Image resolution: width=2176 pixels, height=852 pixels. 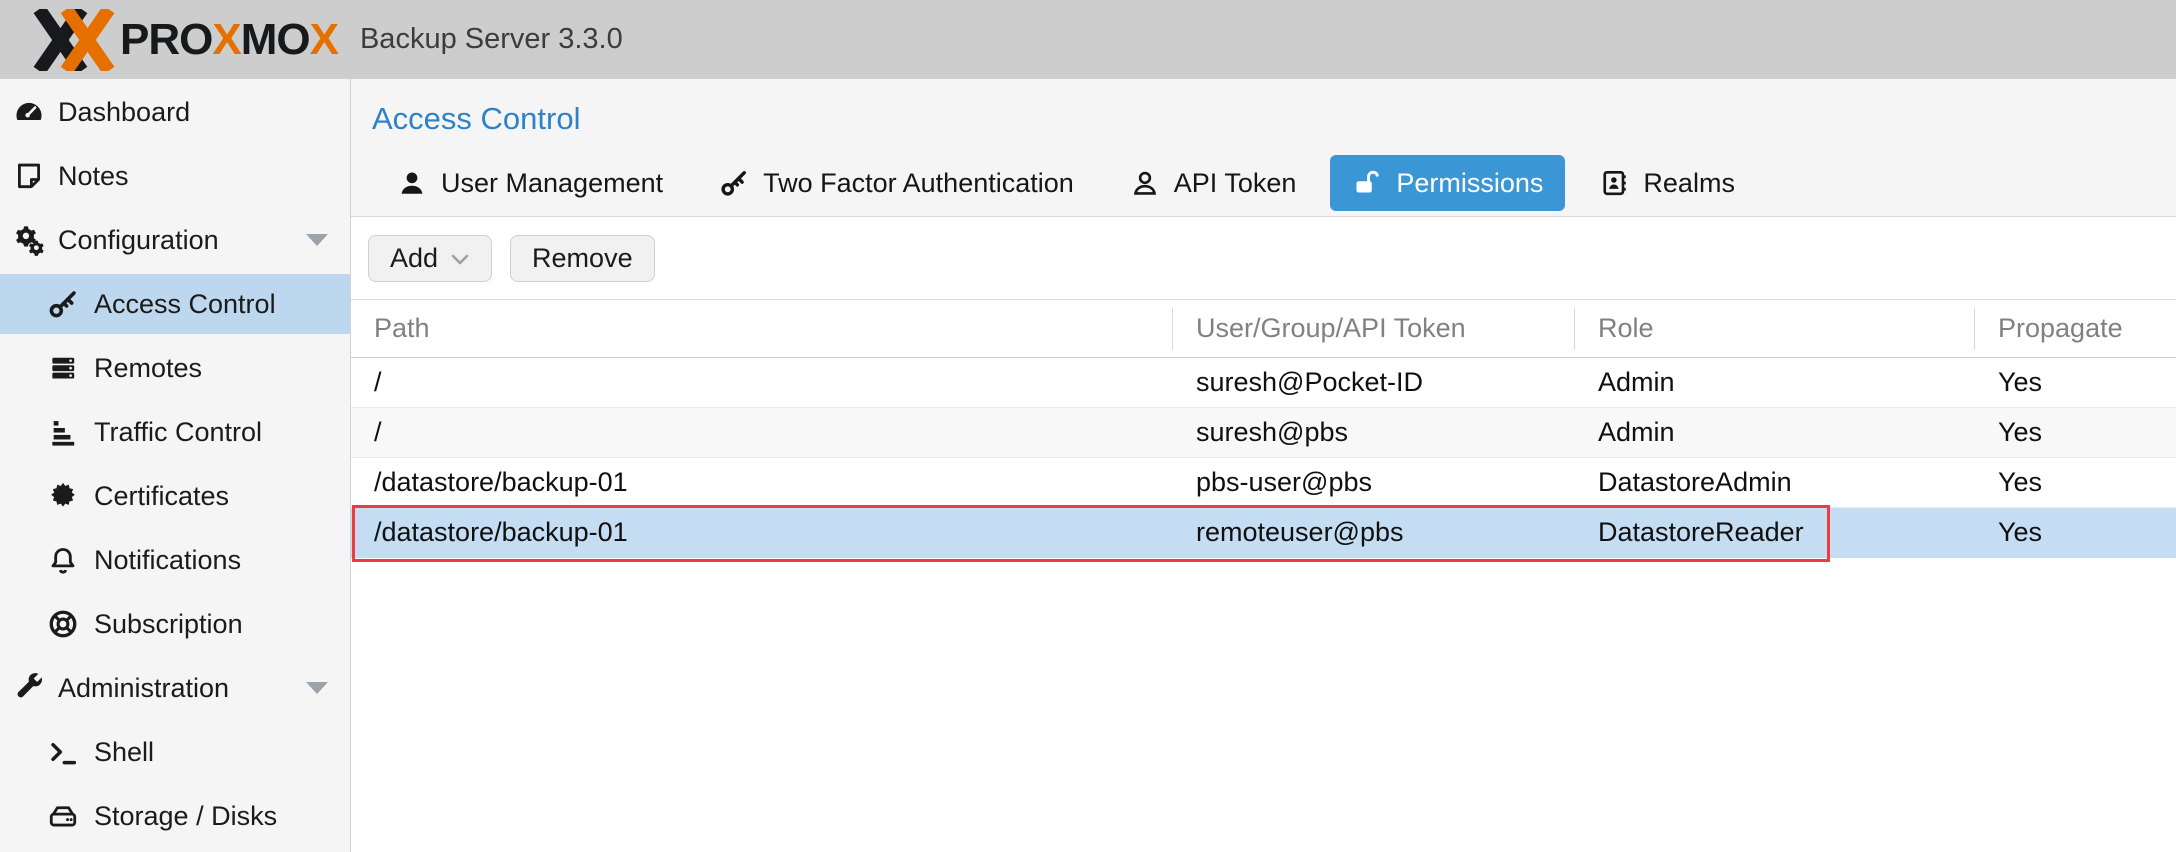 I want to click on sidebar-item-label: Configuration, so click(x=138, y=239).